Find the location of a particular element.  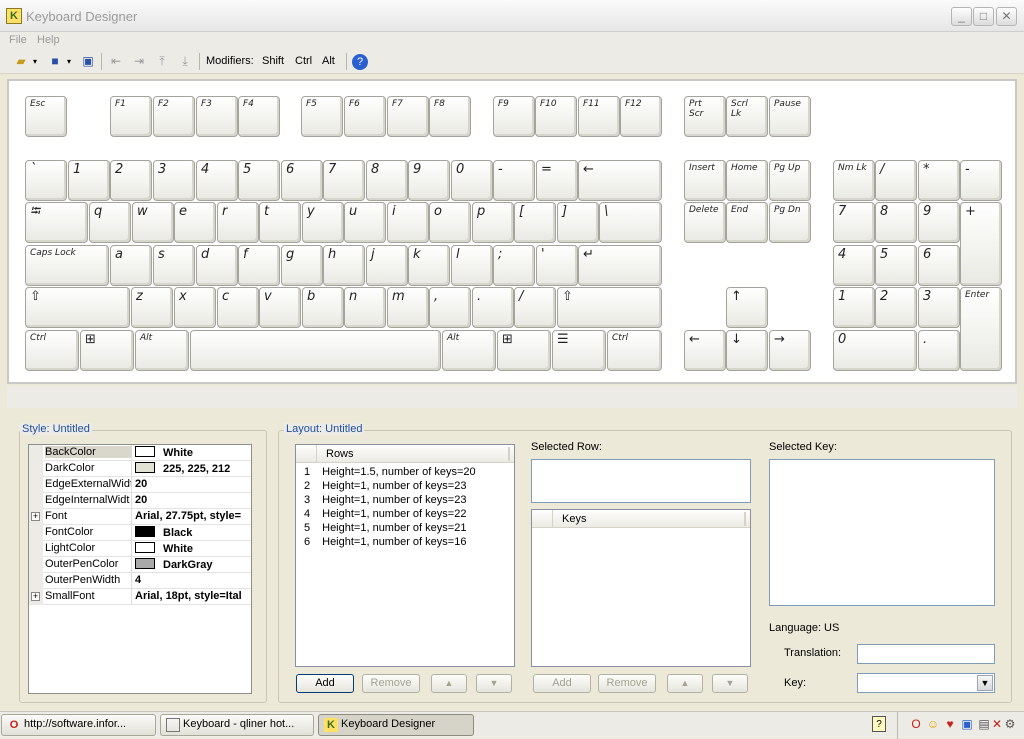

prop-row-backcolor: BackColor White is located at coordinates (140, 453).